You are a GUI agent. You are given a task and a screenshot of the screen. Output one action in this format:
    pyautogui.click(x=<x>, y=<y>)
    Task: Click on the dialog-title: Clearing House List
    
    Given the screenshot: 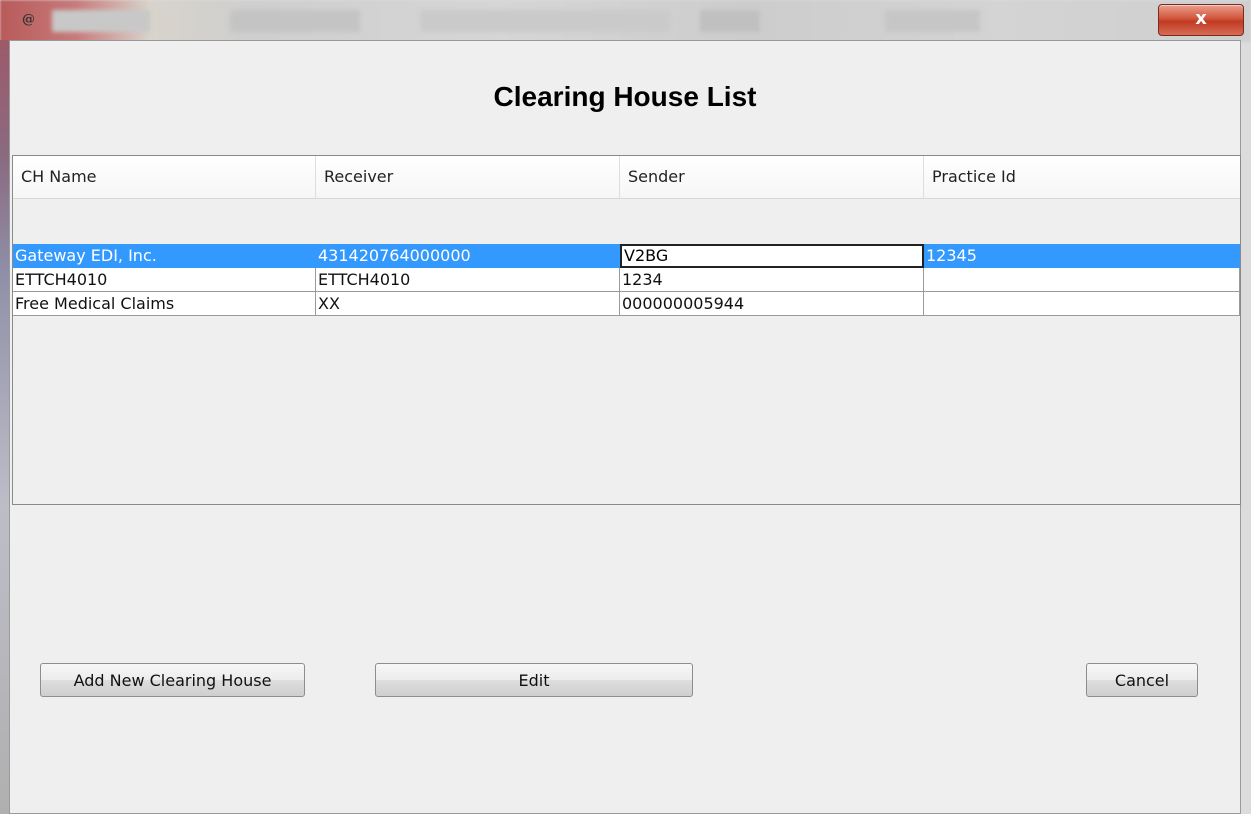 What is the action you would take?
    pyautogui.click(x=625, y=96)
    